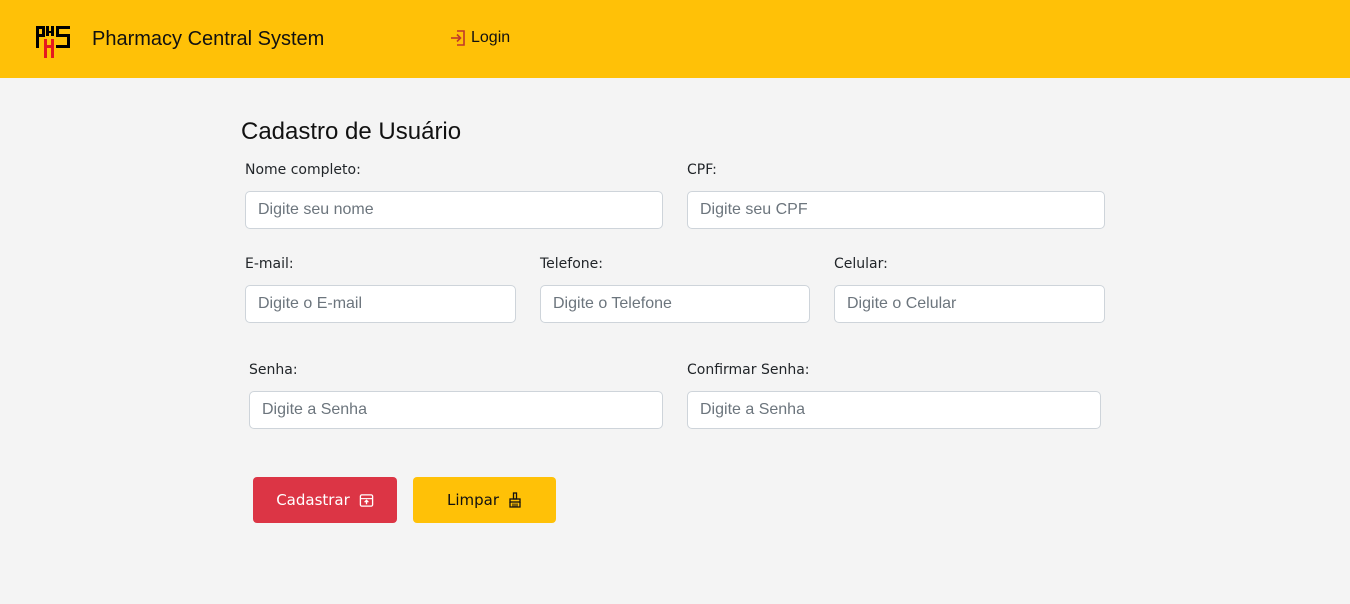 The image size is (1350, 604). Describe the element at coordinates (313, 500) in the screenshot. I see `cadastrar-label: Cadastrar` at that location.